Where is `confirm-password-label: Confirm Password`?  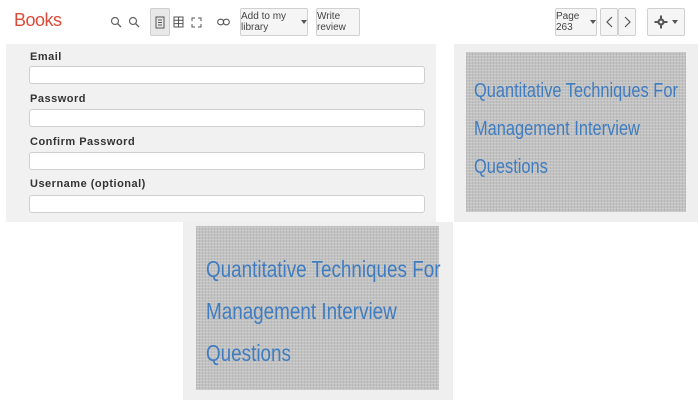 confirm-password-label: Confirm Password is located at coordinates (83, 142).